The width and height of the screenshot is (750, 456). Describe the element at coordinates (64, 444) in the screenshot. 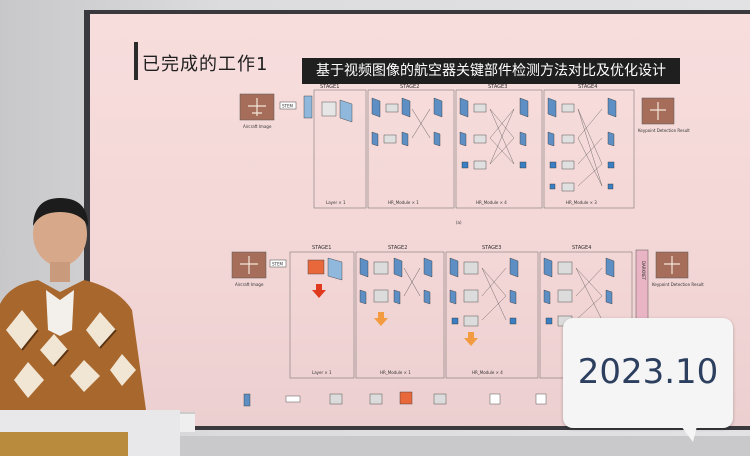

I see `lectern-nameplate` at that location.